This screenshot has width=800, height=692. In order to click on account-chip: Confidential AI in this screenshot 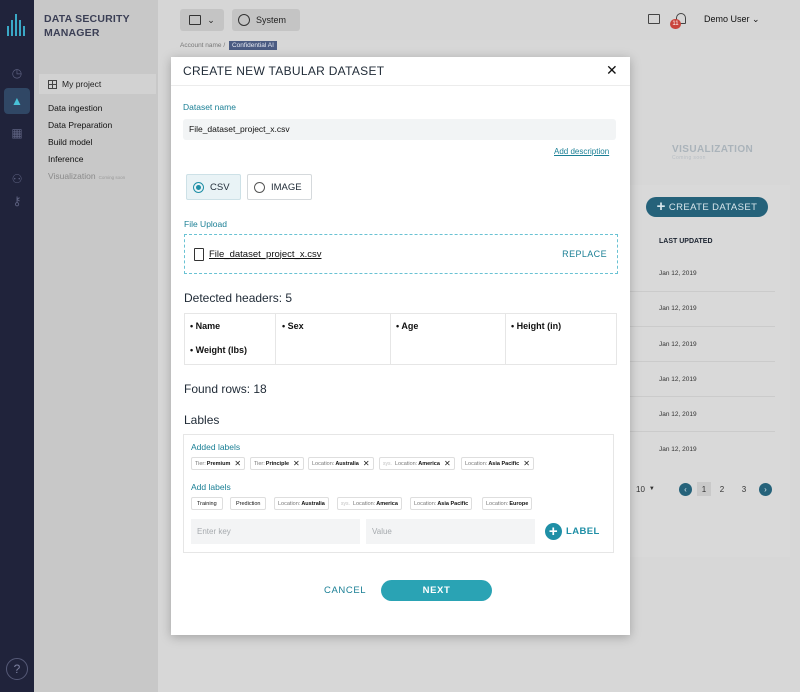, I will do `click(252, 45)`.